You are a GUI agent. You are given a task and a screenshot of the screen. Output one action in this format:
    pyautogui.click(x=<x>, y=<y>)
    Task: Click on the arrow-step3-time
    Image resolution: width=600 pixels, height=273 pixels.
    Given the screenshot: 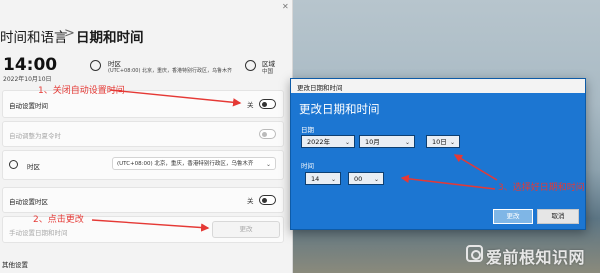 What is the action you would take?
    pyautogui.click(x=448, y=182)
    